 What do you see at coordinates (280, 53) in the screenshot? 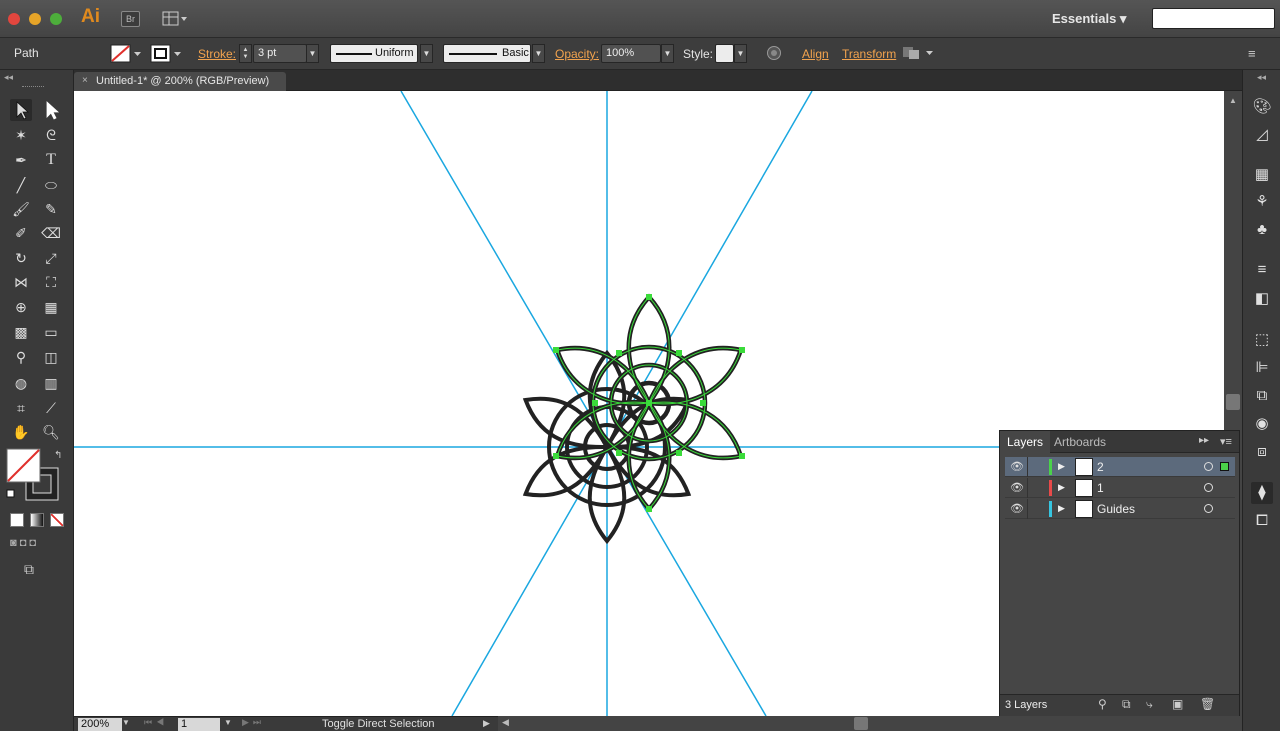
I see `stroke-weight-field: 3 pt` at bounding box center [280, 53].